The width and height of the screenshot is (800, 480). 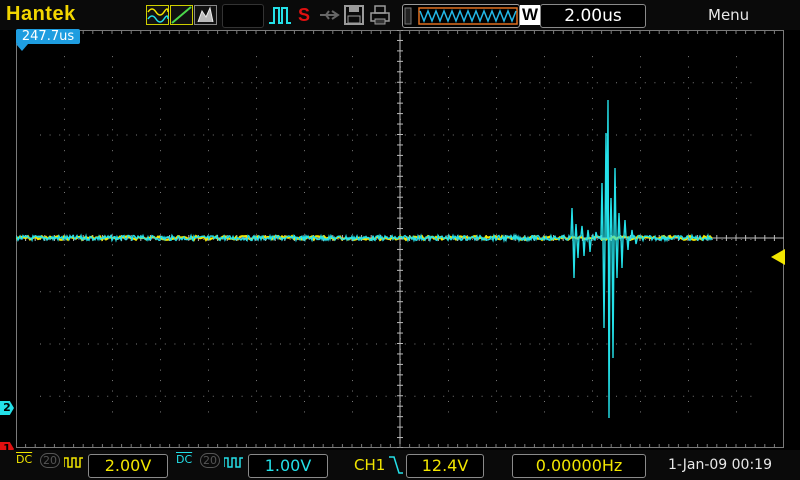 I want to click on timebase-mode-label: W, so click(x=530, y=15).